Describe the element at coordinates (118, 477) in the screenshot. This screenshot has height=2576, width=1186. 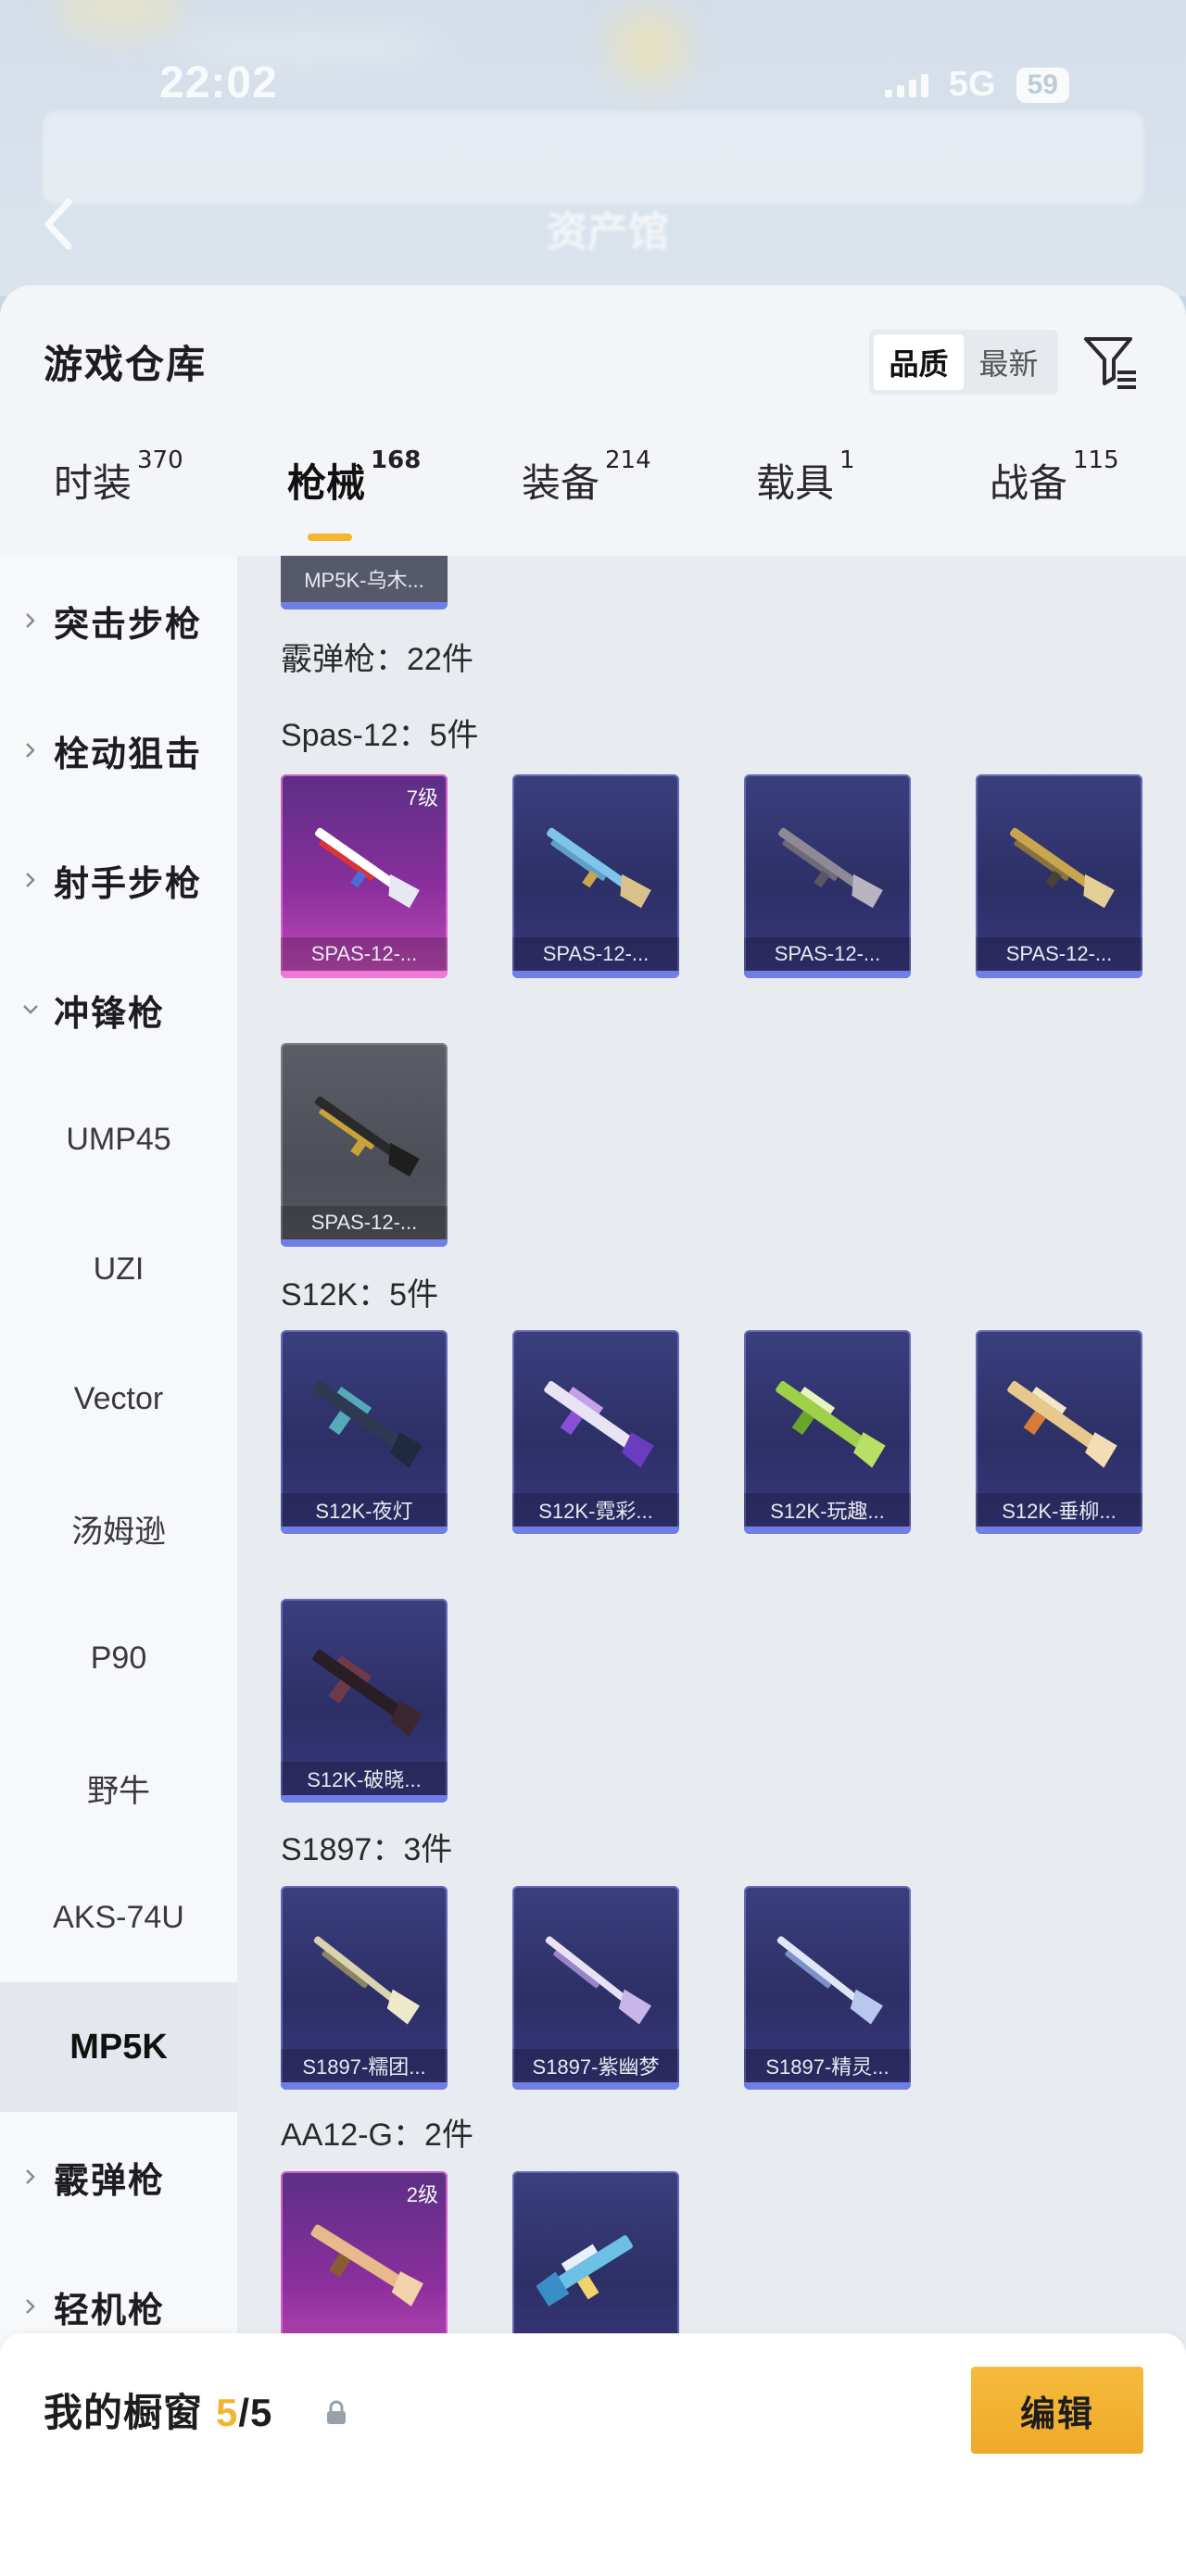
I see `tab-fashion: 时装 370` at that location.